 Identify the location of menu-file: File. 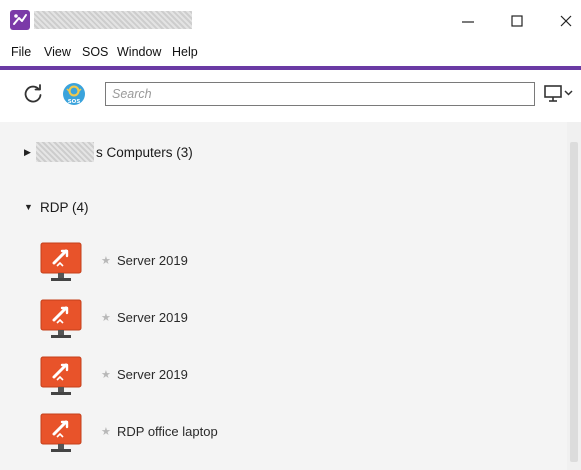
(21, 52).